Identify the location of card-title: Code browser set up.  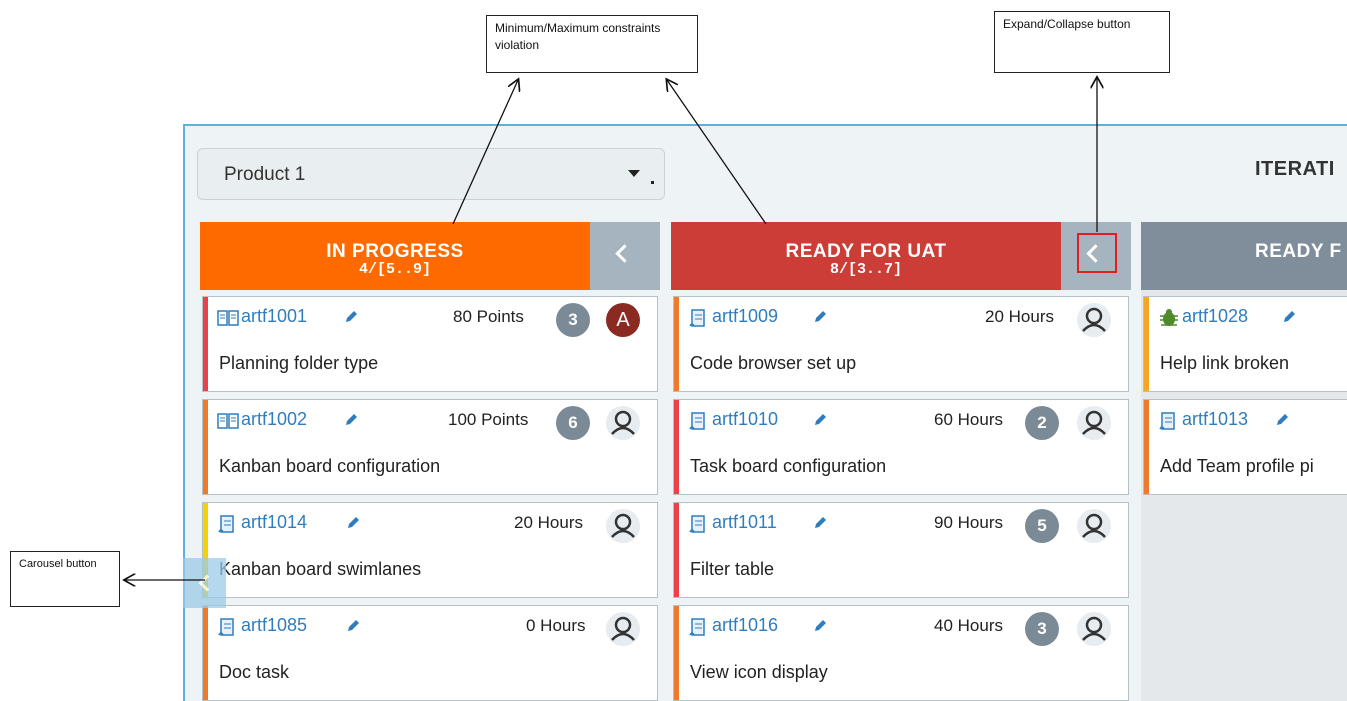
(773, 363).